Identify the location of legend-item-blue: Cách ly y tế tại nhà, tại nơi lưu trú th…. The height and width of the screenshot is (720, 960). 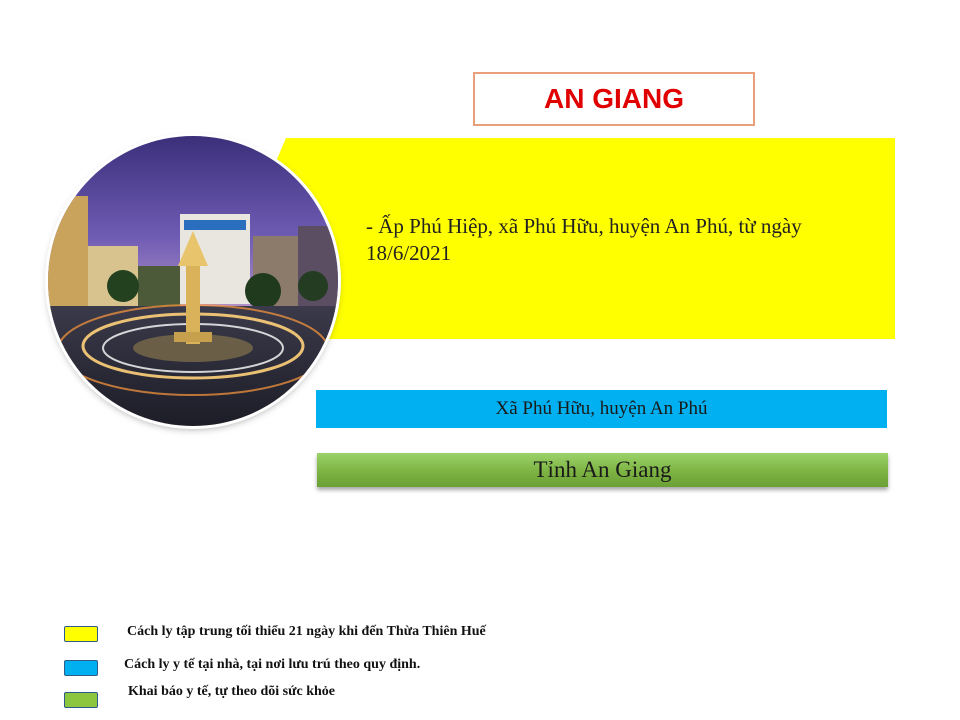
(272, 664).